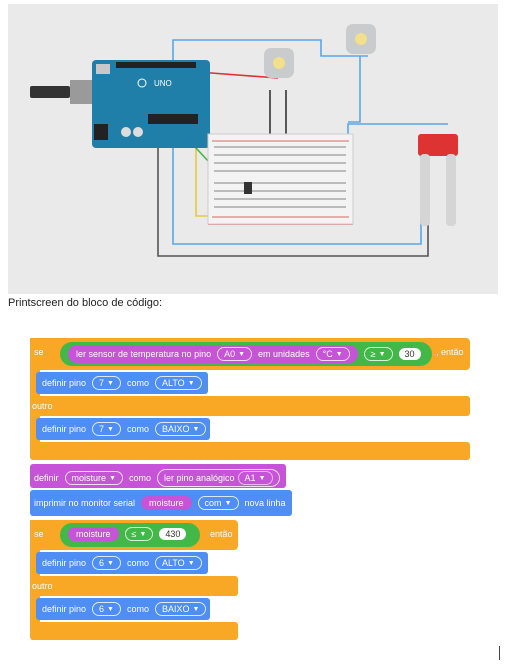 The height and width of the screenshot is (664, 532). I want to click on transistor, so click(248, 188).